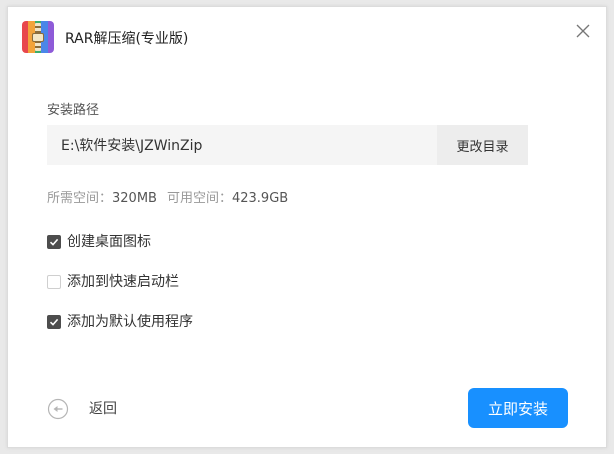  What do you see at coordinates (82, 409) in the screenshot?
I see `back-button: 返回` at bounding box center [82, 409].